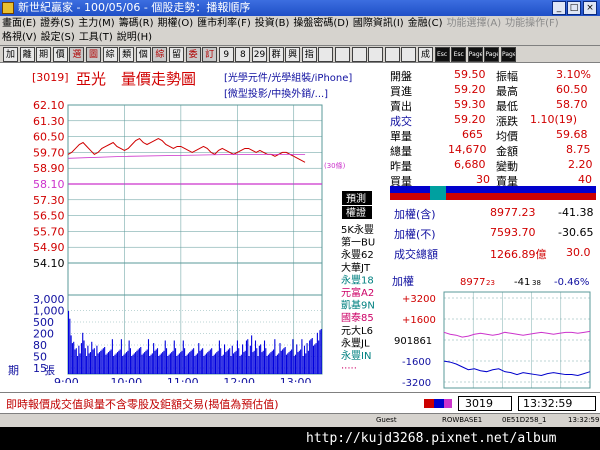 This screenshot has width=600, height=450. Describe the element at coordinates (492, 54) in the screenshot. I see `toolbar-button-29: Page Down` at that location.